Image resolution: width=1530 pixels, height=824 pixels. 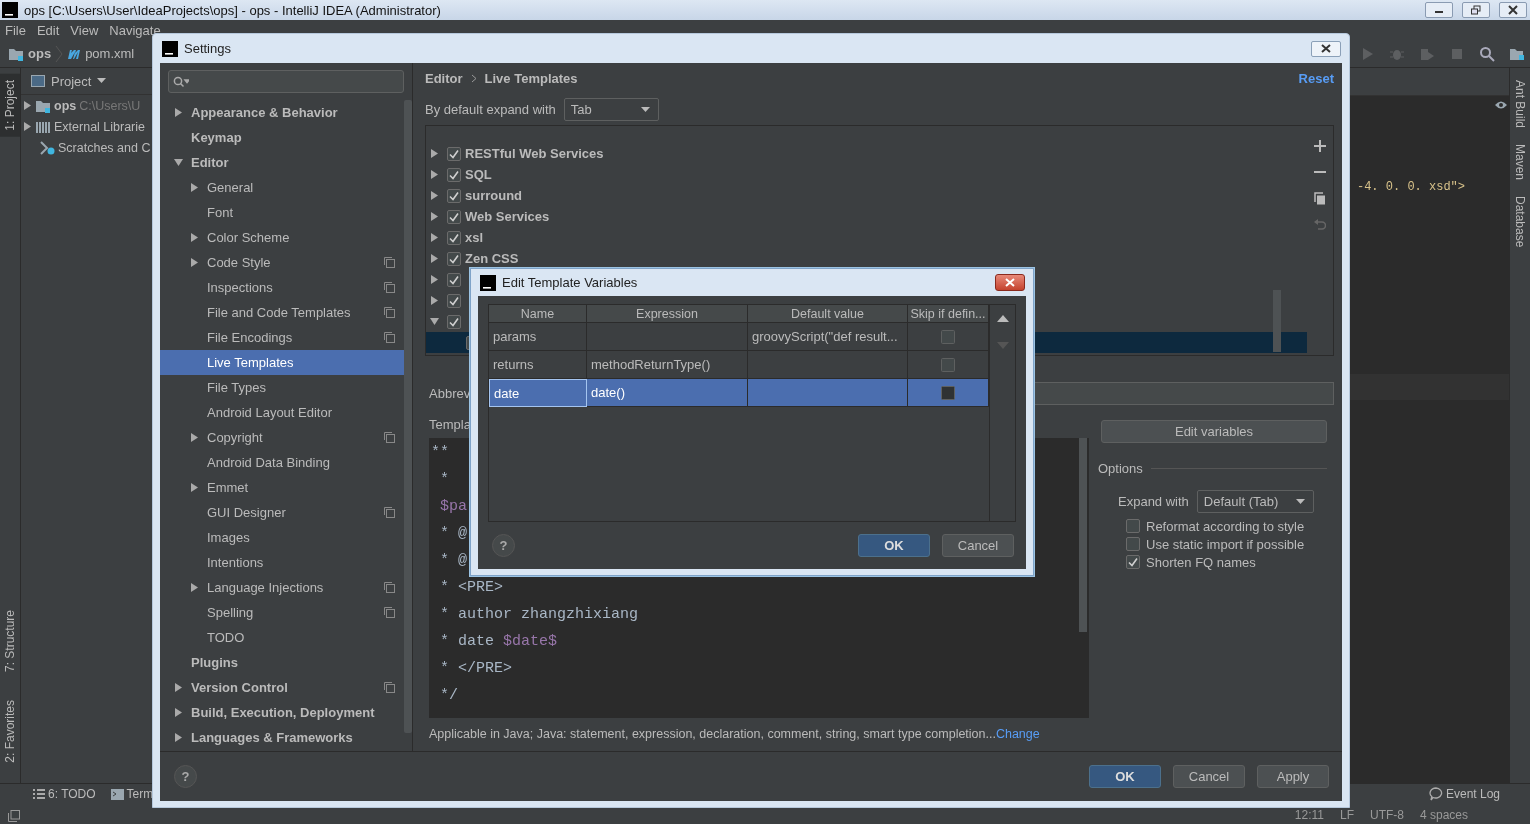 I want to click on table-cell: methodReturnType(), so click(x=651, y=364).